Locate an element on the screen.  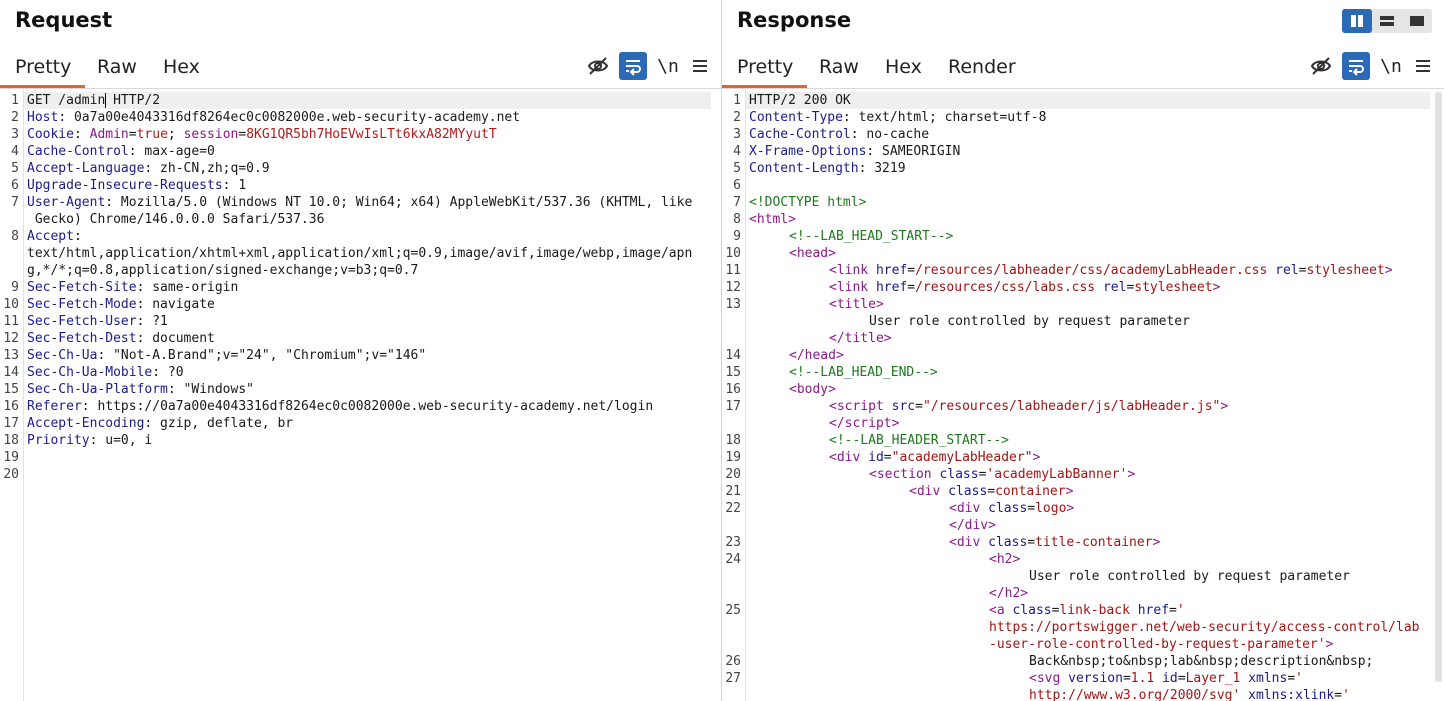
header-accept-language: Accept-Language: zh-CN,zh;q=0.9 is located at coordinates (148, 168).